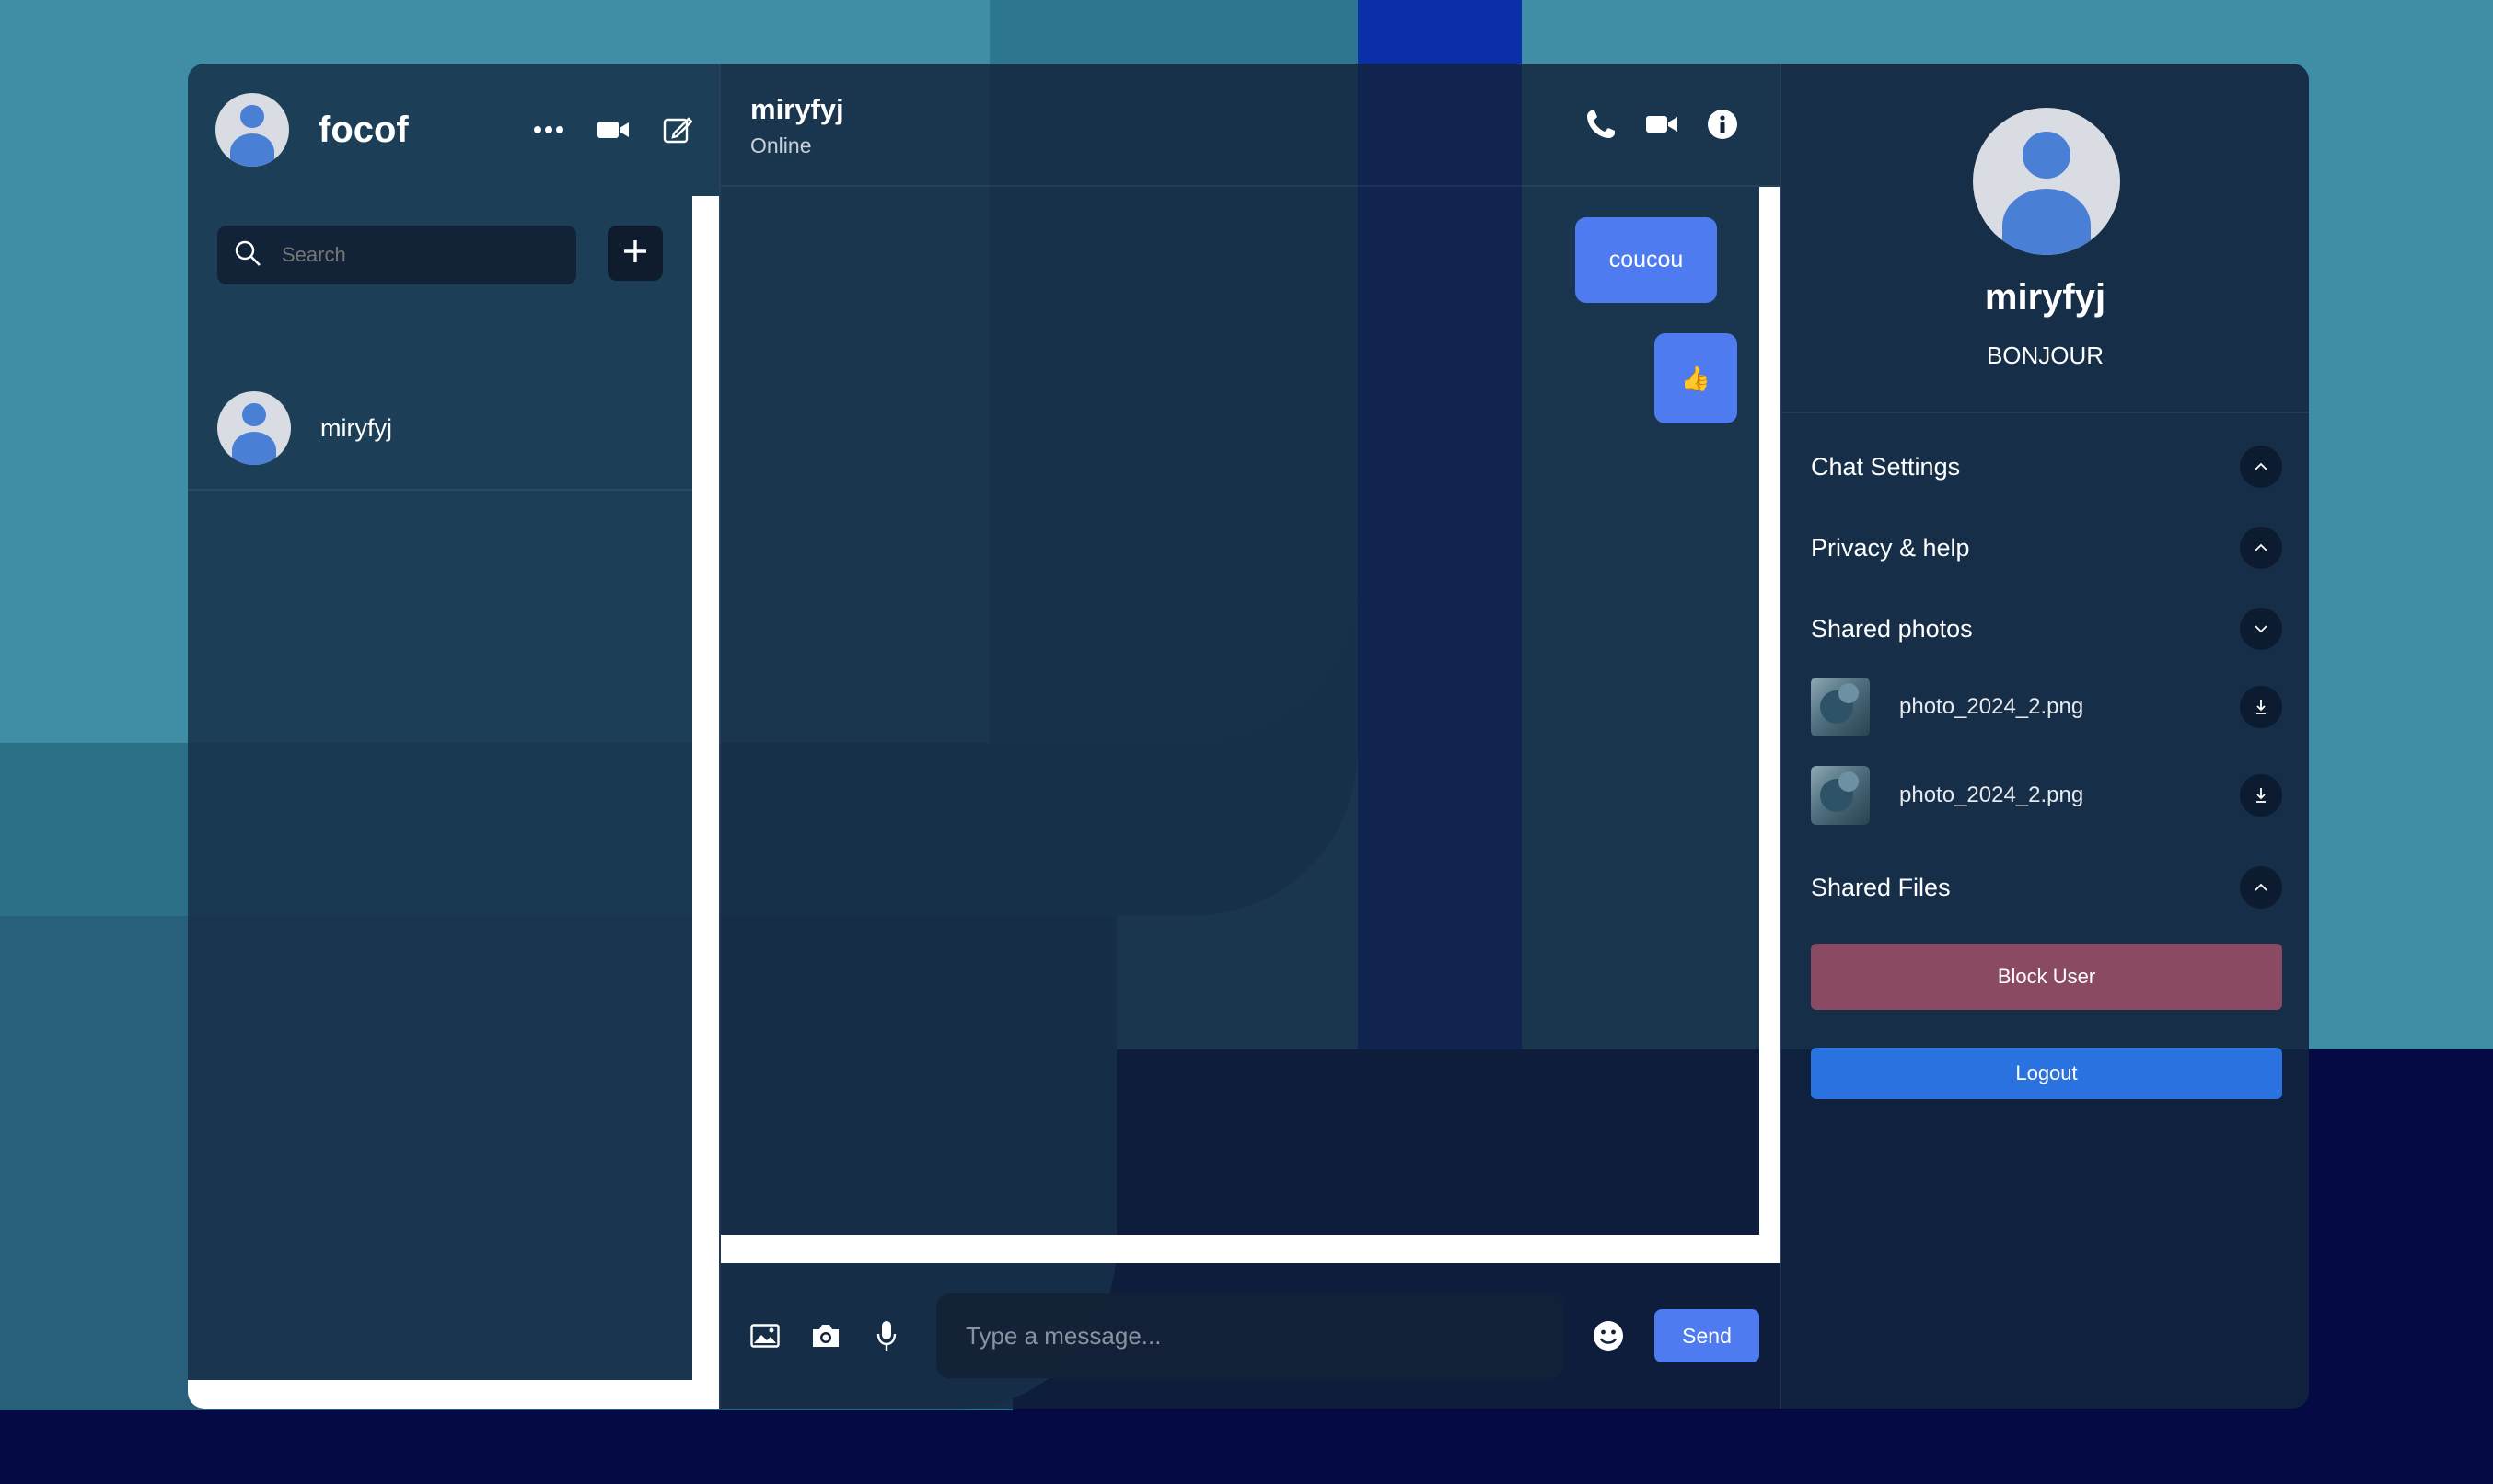 The width and height of the screenshot is (2493, 1484). What do you see at coordinates (2047, 629) in the screenshot?
I see `section-shared-photos: Shared photos` at bounding box center [2047, 629].